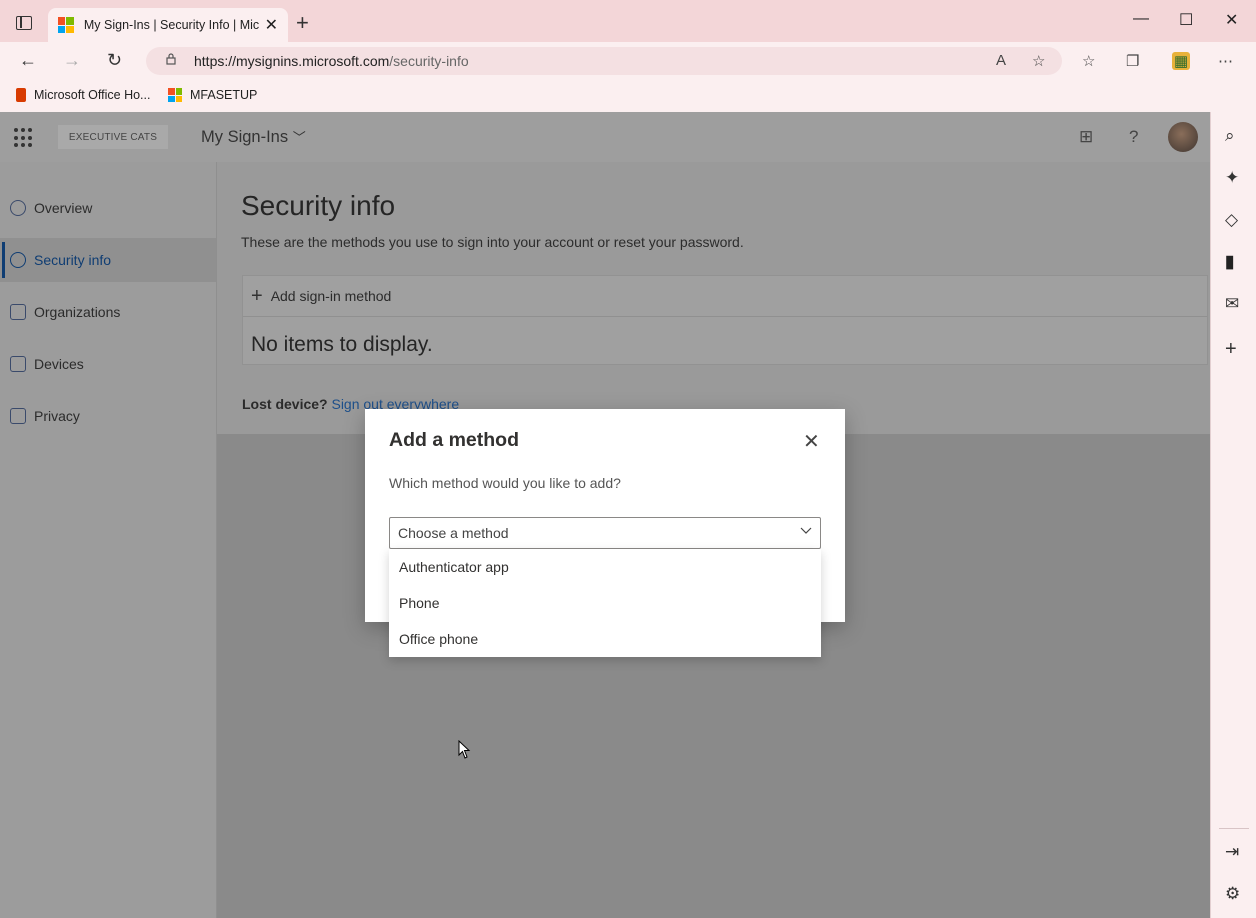  What do you see at coordinates (63, 208) in the screenshot?
I see `sidebar-item-label: Overview` at bounding box center [63, 208].